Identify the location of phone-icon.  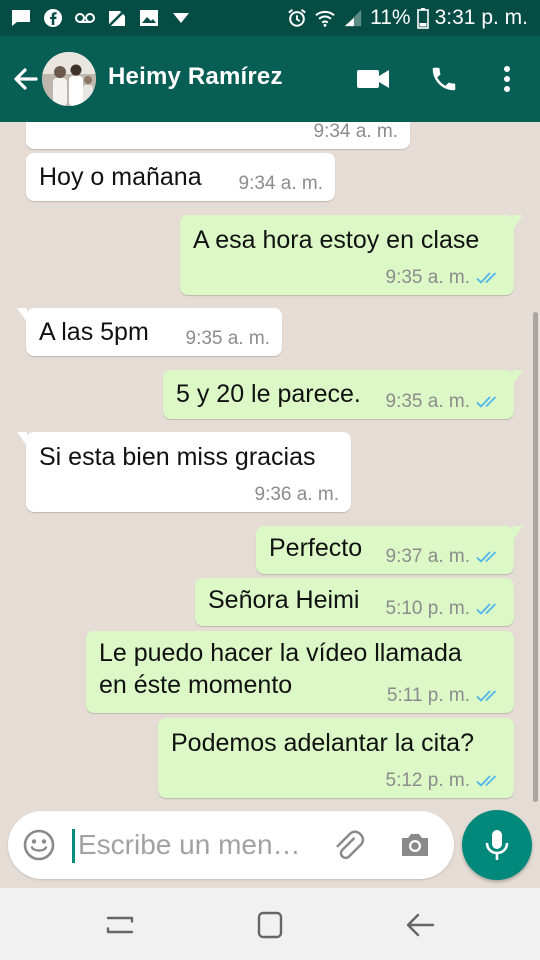
(444, 79).